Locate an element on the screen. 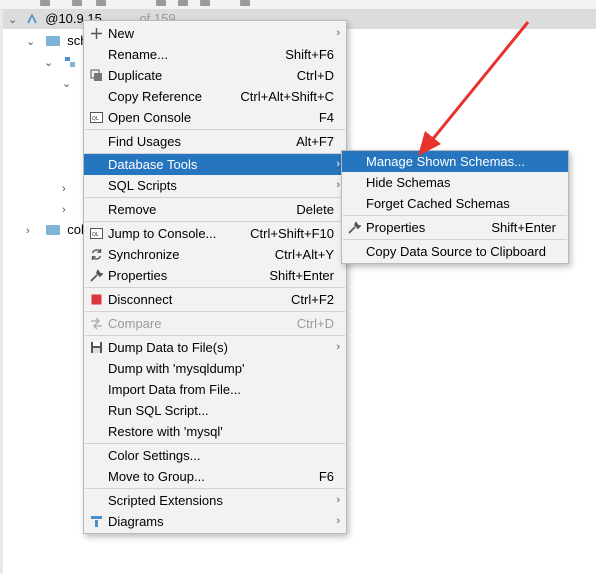  annotation-arrow is located at coordinates (474, 88).